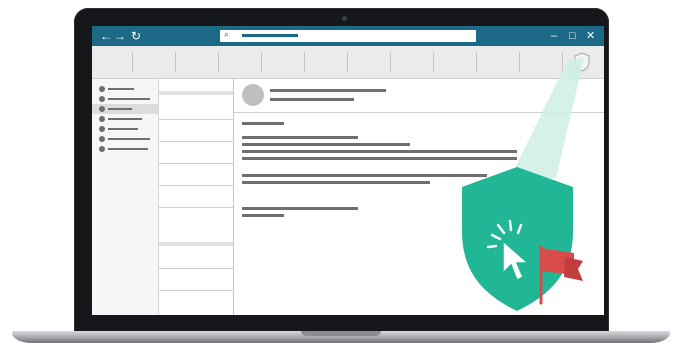 The height and width of the screenshot is (349, 682). What do you see at coordinates (554, 36) in the screenshot?
I see `minimize-icon: –` at bounding box center [554, 36].